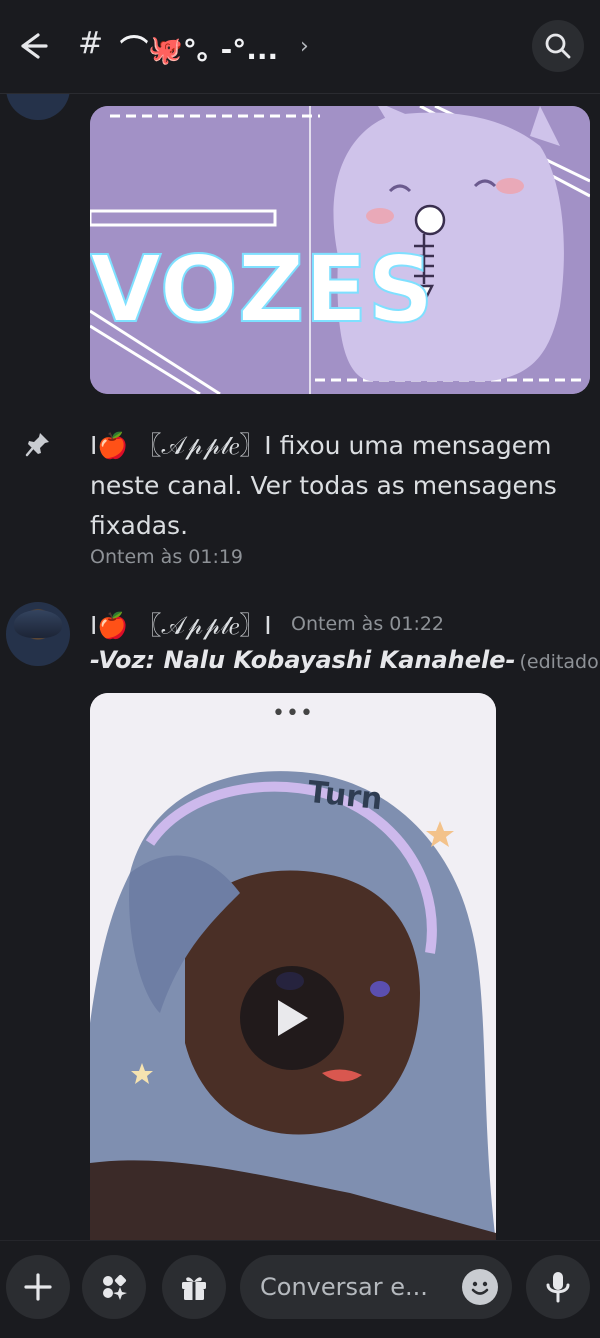 The width and height of the screenshot is (600, 1338). I want to click on composer-bar, so click(300, 1289).